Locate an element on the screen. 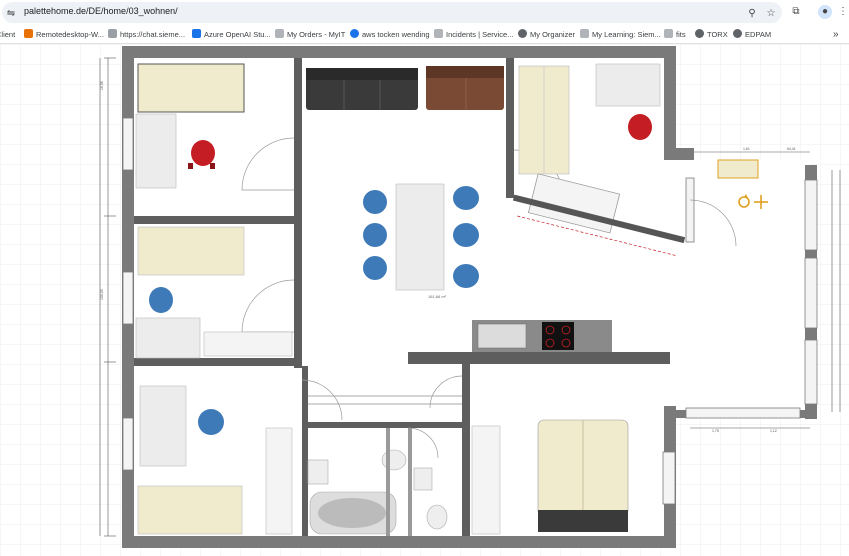 This screenshot has height=556, width=849. servicenow-icon is located at coordinates (438, 33).